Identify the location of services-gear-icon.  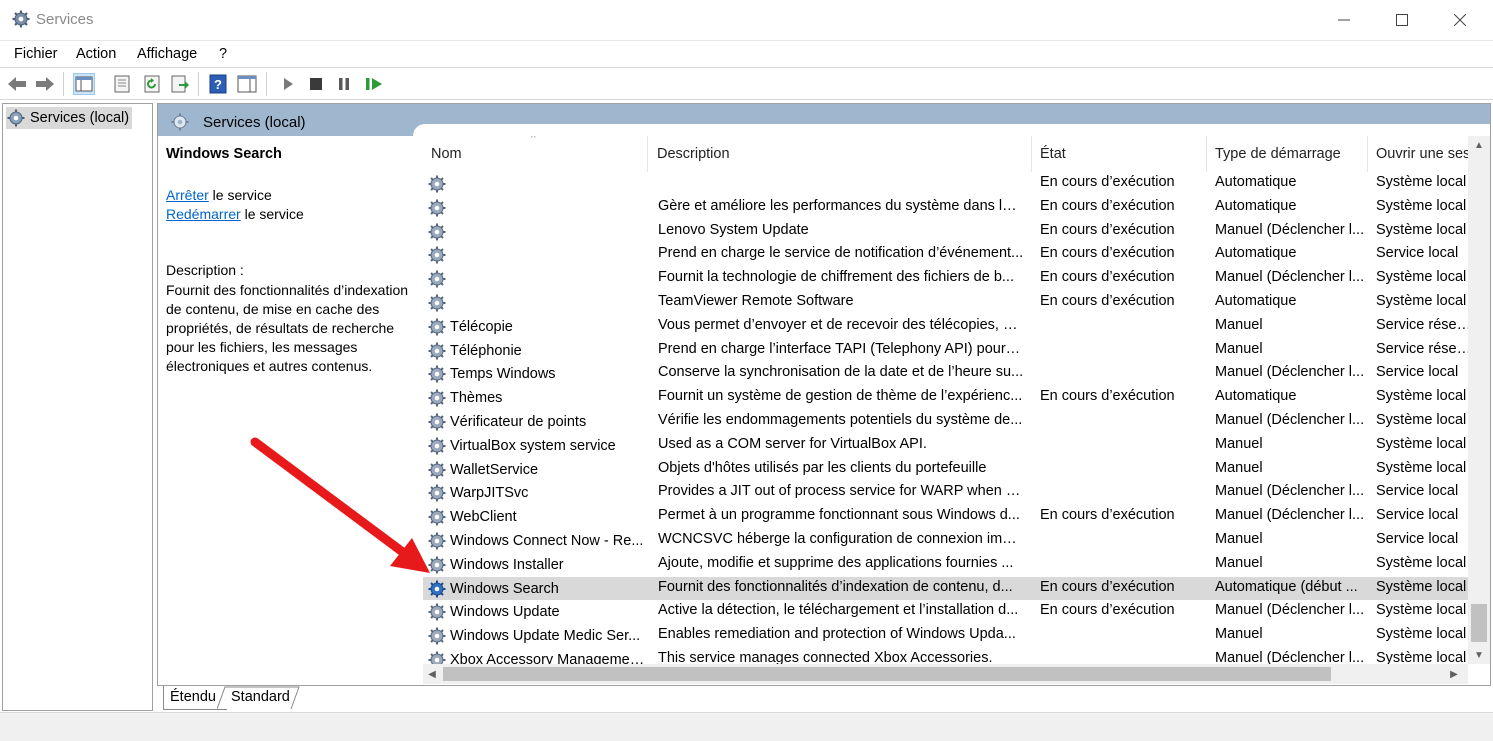
(16, 118).